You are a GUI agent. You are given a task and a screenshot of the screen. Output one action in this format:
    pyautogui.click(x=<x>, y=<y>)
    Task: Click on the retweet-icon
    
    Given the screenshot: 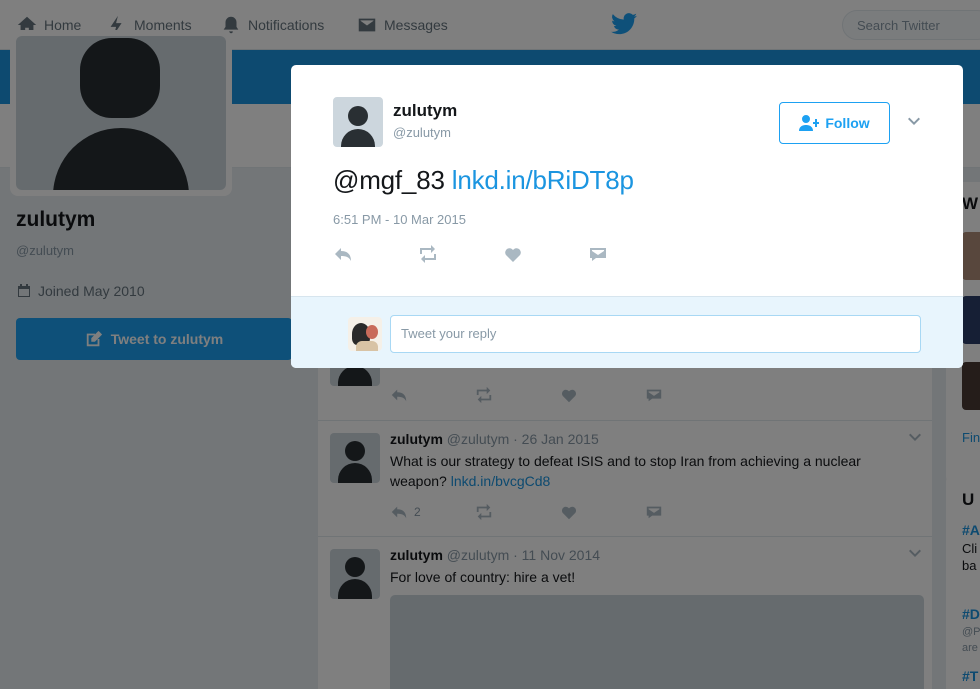 What is the action you would take?
    pyautogui.click(x=428, y=254)
    